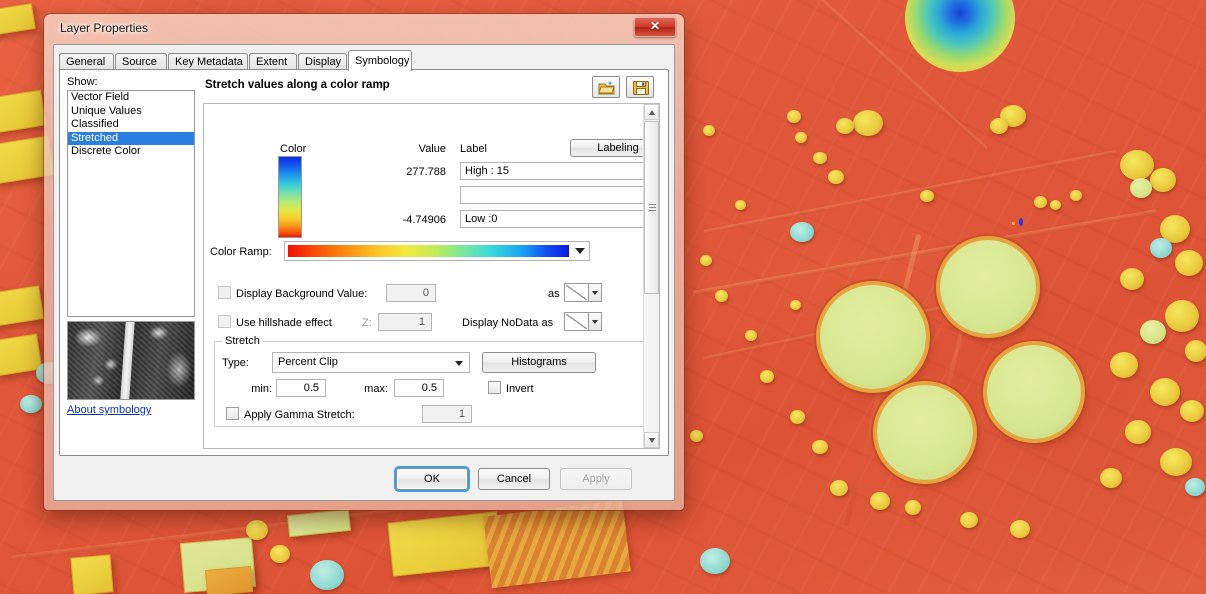 This screenshot has width=1206, height=594. I want to click on background-as-label: as, so click(554, 294).